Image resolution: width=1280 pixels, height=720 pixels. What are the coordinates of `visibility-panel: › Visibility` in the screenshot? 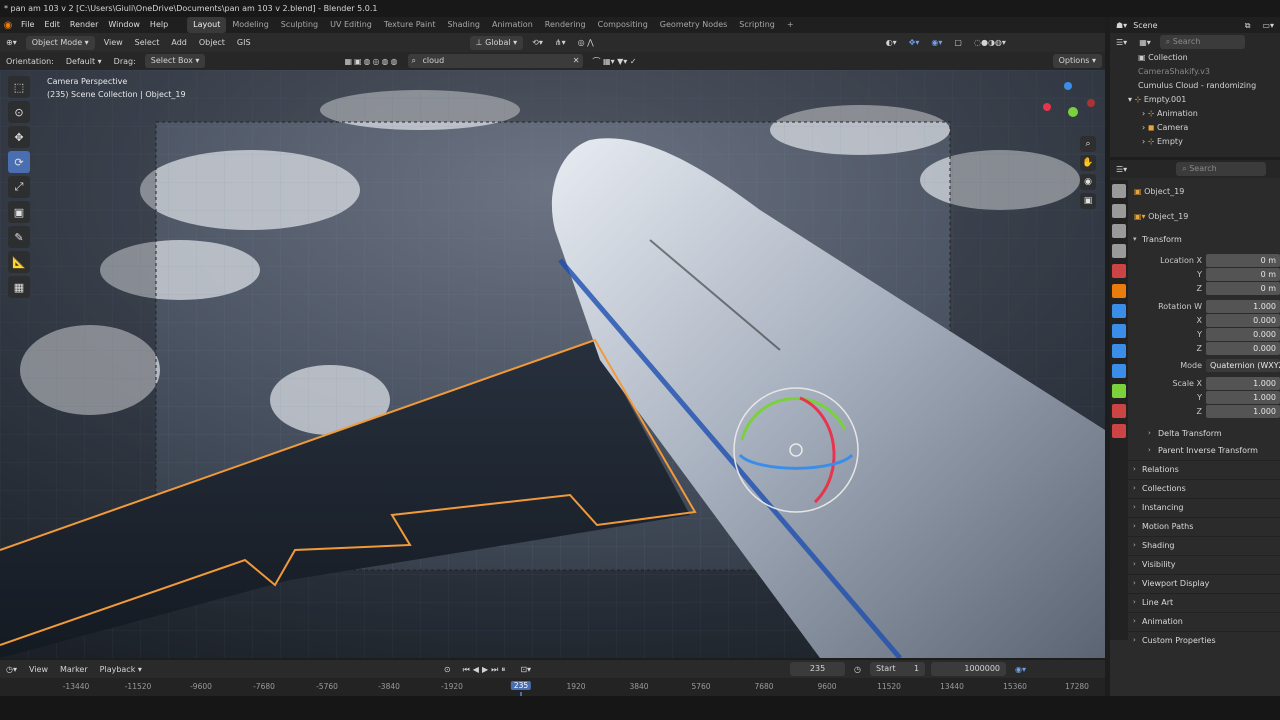 It's located at (1204, 563).